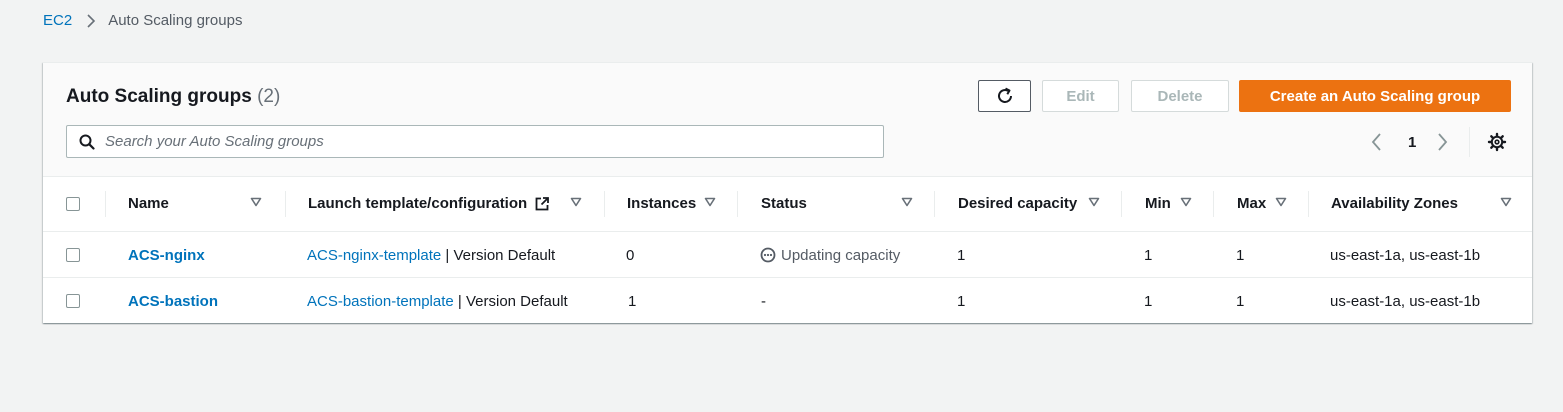  I want to click on group-name-link: ACS-bastion, so click(173, 301).